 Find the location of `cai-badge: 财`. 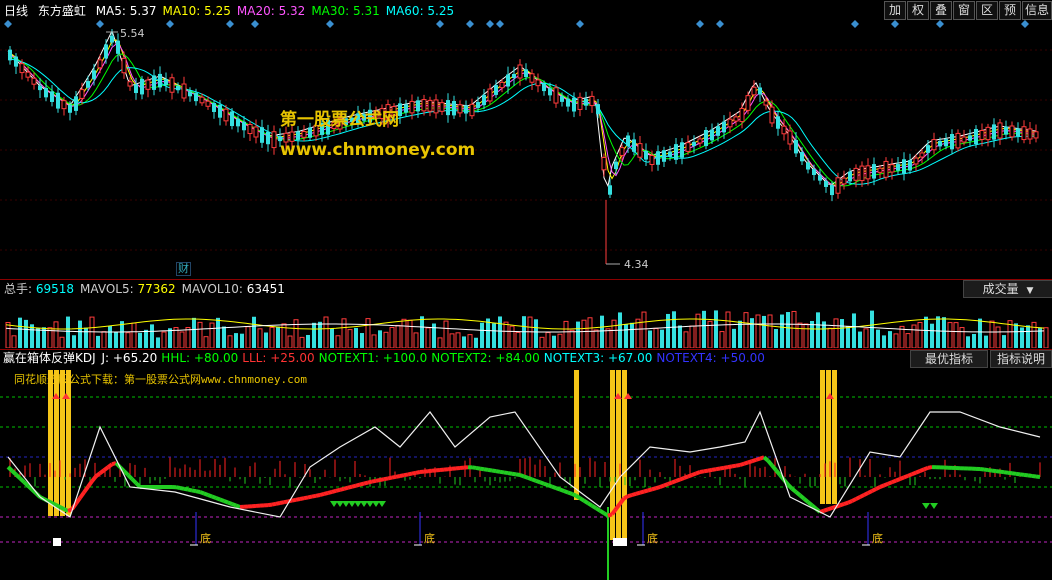

cai-badge: 财 is located at coordinates (183, 269).